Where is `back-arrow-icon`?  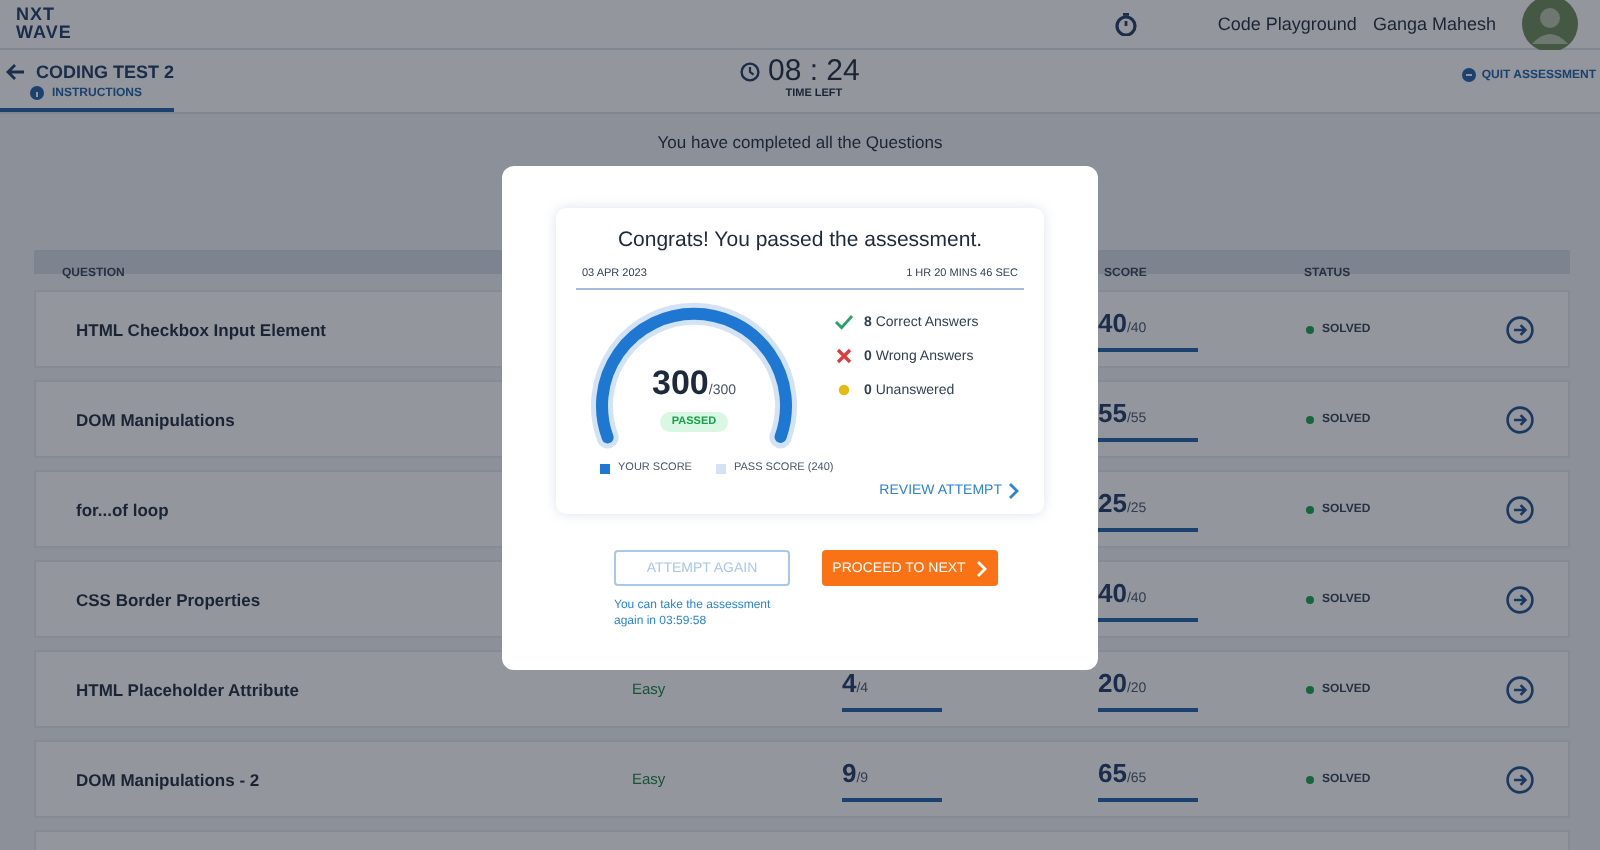
back-arrow-icon is located at coordinates (16, 72).